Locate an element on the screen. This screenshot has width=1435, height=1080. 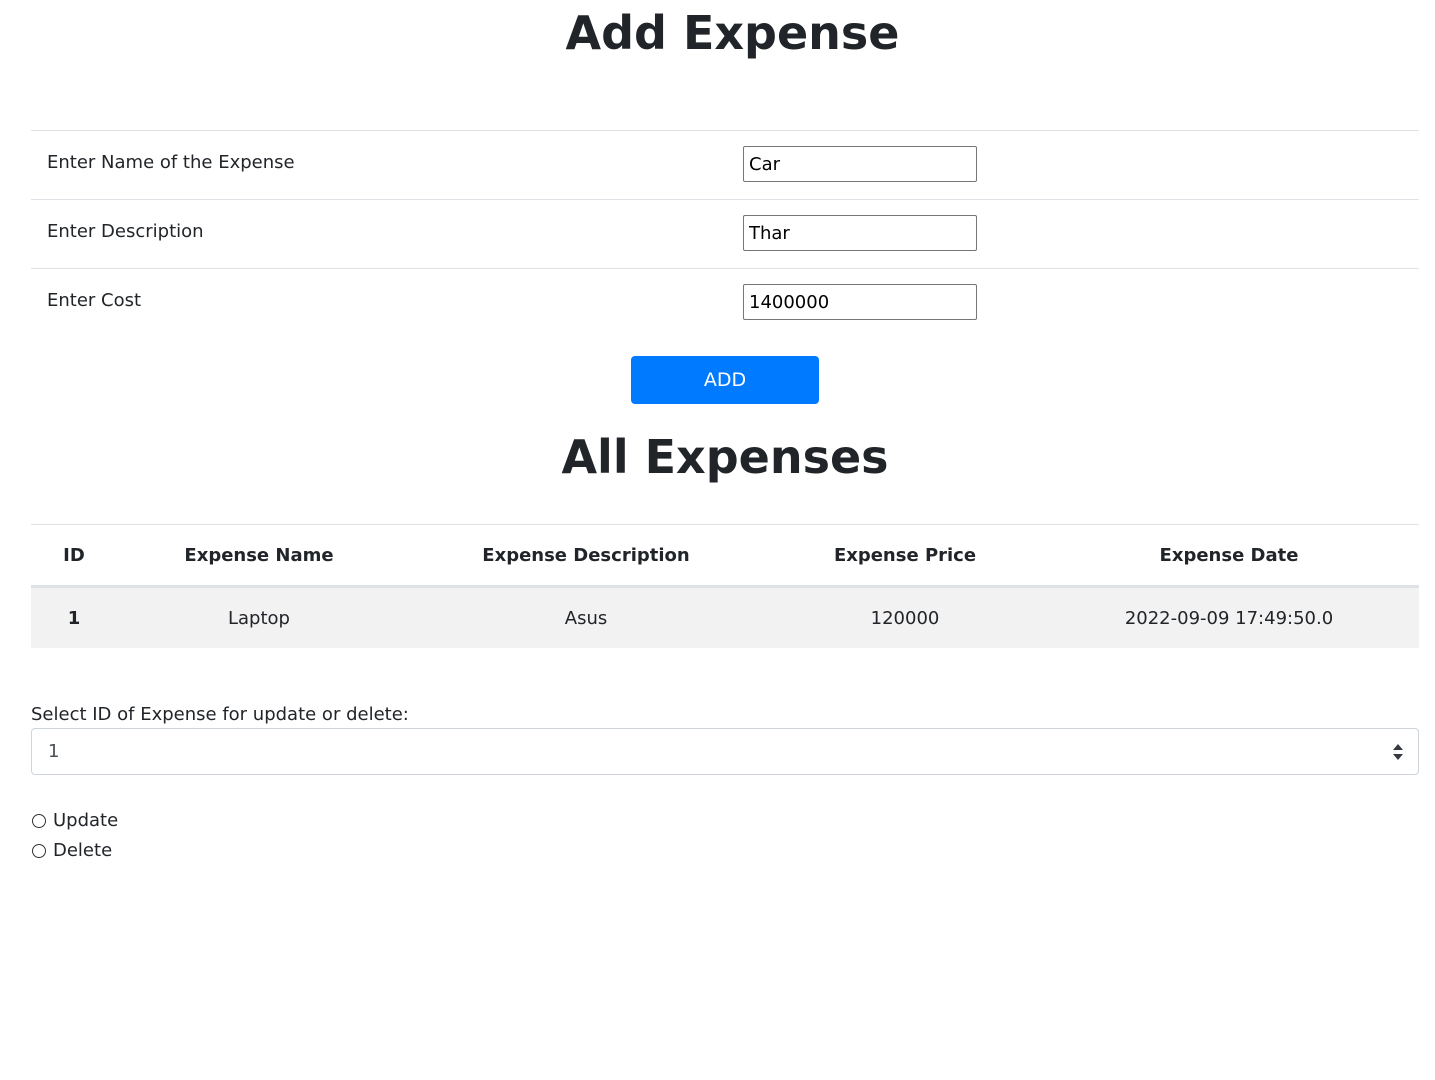
column-header-name: Expense Name is located at coordinates (259, 556).